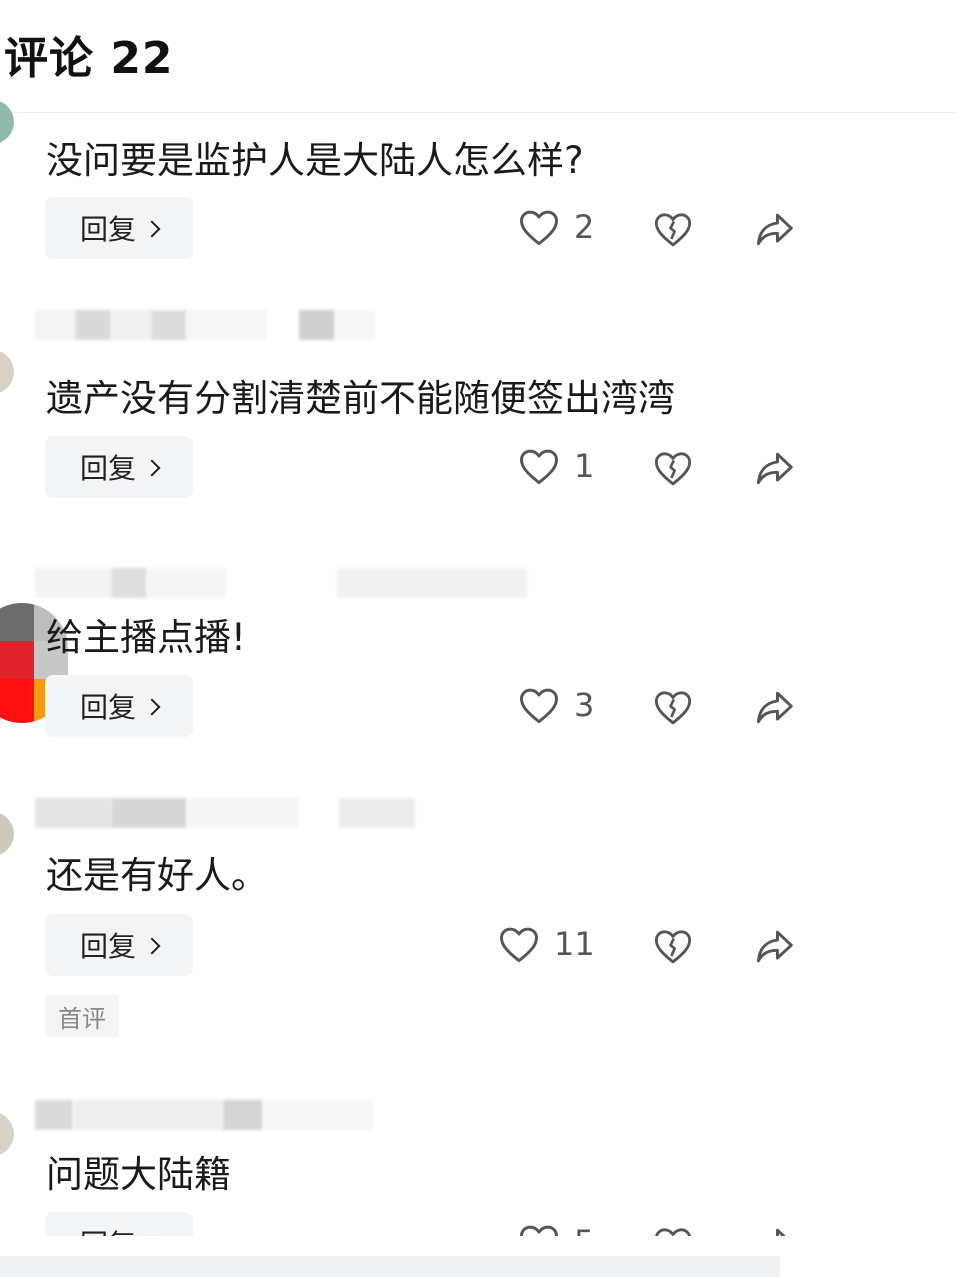 This screenshot has width=956, height=1277. I want to click on like-count: 3, so click(584, 705).